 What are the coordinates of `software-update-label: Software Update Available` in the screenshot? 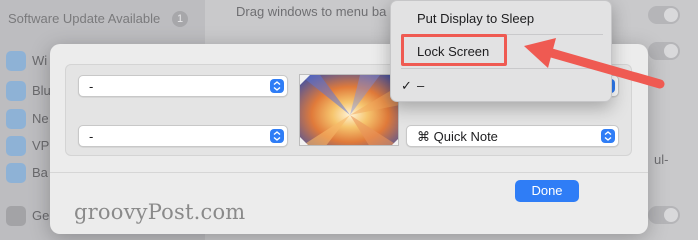 It's located at (84, 18).